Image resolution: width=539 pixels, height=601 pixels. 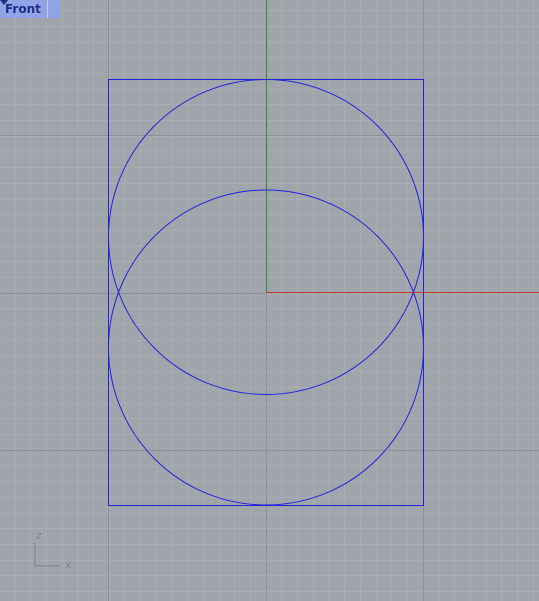 I want to click on viewport-title-tab: Front, so click(x=30, y=9).